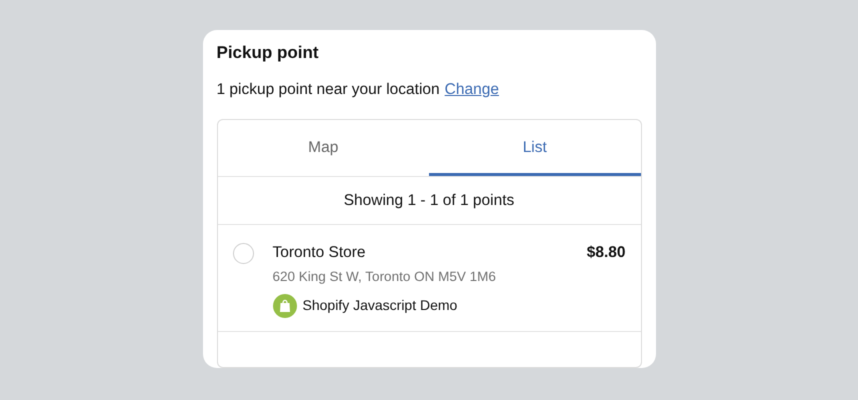 The width and height of the screenshot is (858, 400). I want to click on pickup-option: Toronto Store $8.80 620 King St W, Toronto ON M5V 1M6 Shopify Javascript Demo, so click(429, 278).